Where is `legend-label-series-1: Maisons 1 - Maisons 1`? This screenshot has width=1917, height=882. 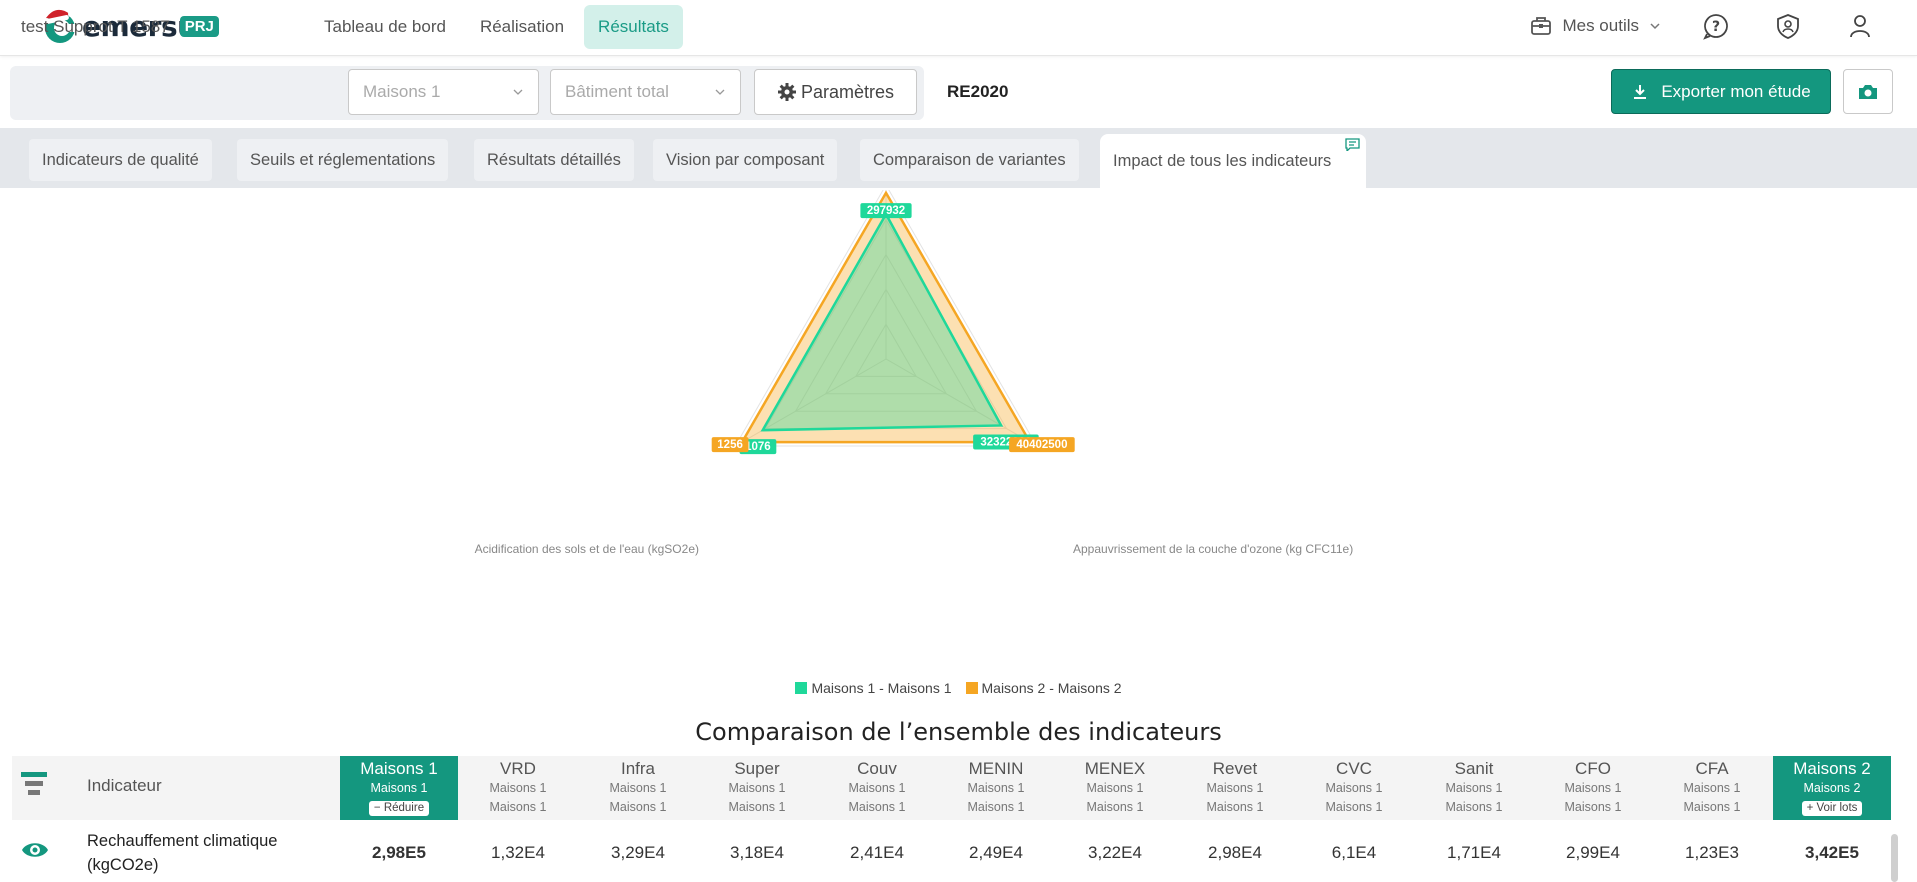
legend-label-series-1: Maisons 1 - Maisons 1 is located at coordinates (881, 688).